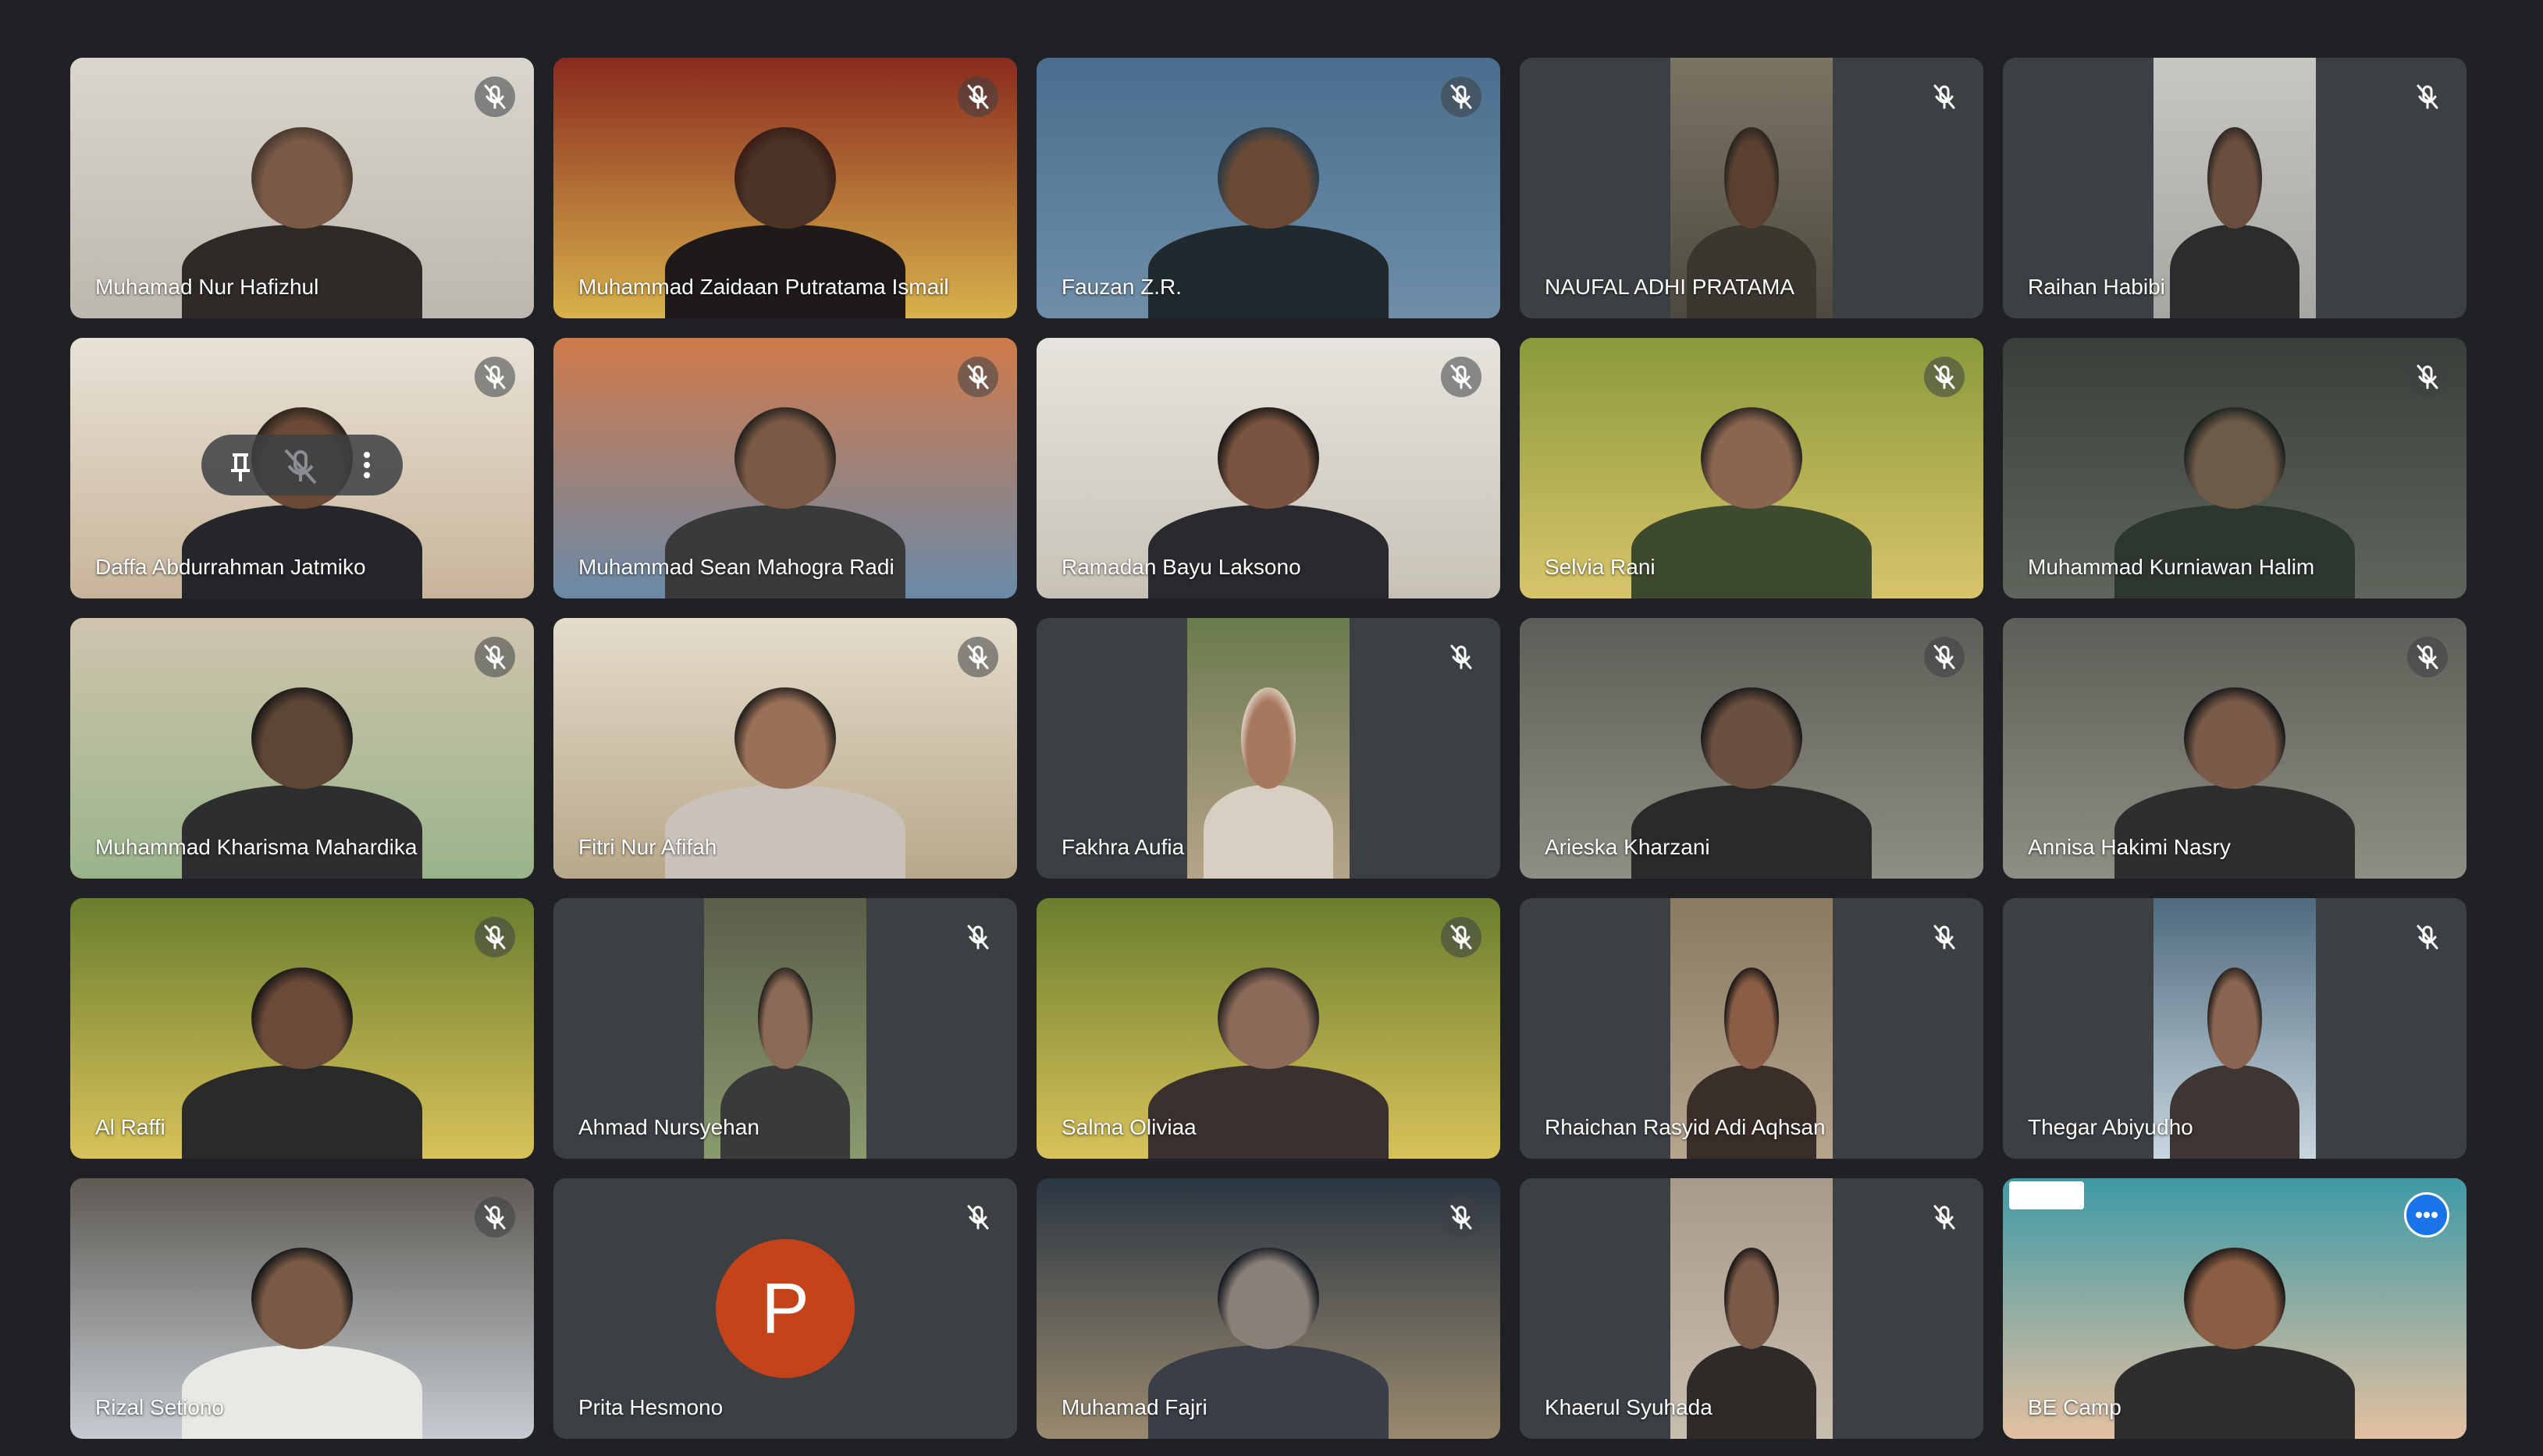 Image resolution: width=2543 pixels, height=1456 pixels. Describe the element at coordinates (302, 1028) in the screenshot. I see `participant-tile: Al Raffi` at that location.